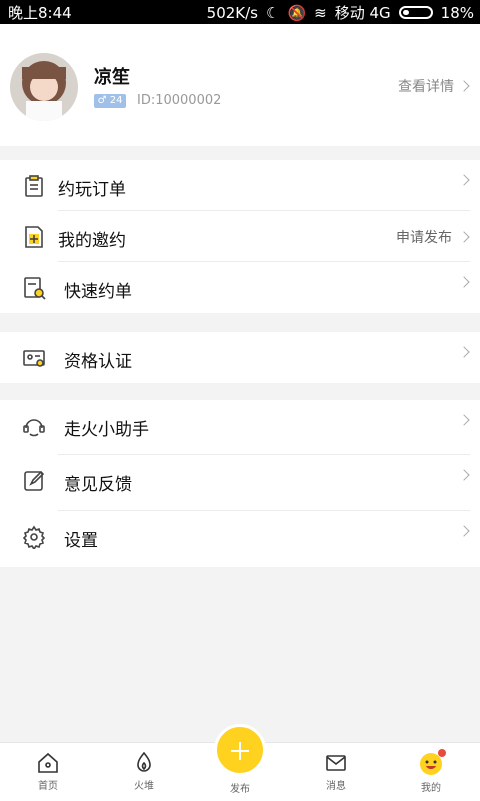  I want to click on home-icon, so click(48, 762).